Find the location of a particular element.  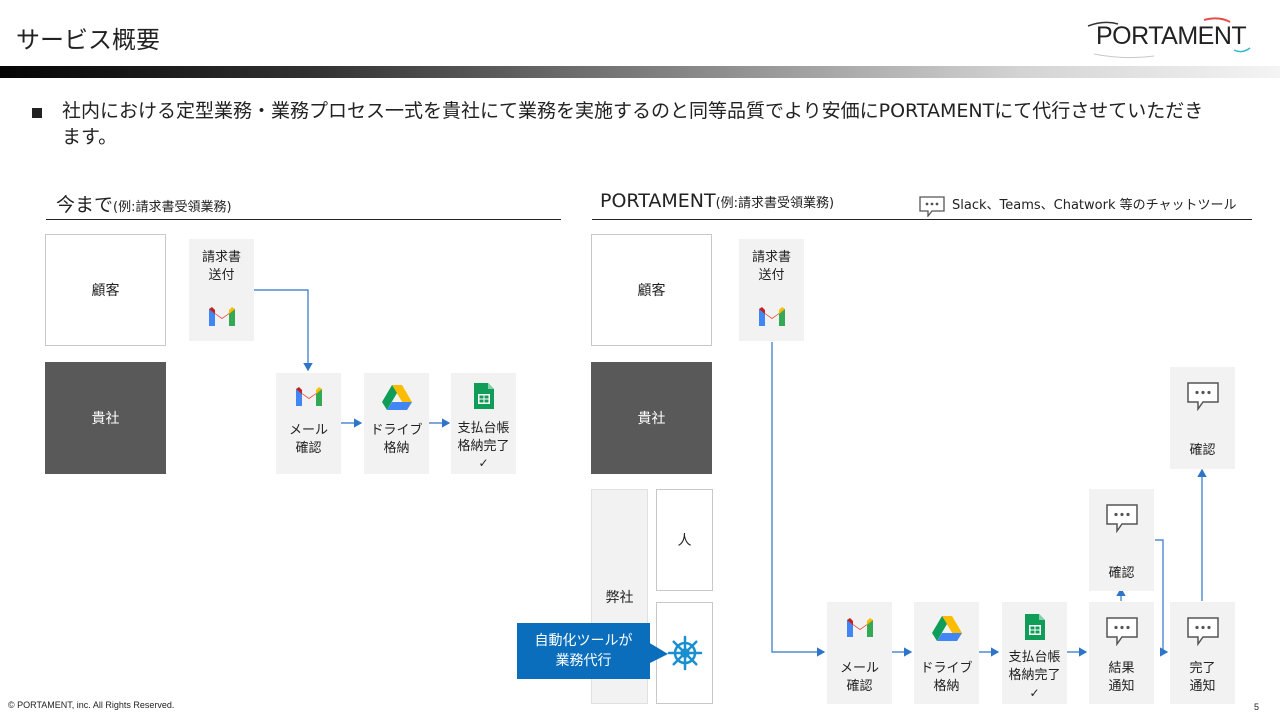

right-step-invoice: 請求書 送付 is located at coordinates (771, 290).